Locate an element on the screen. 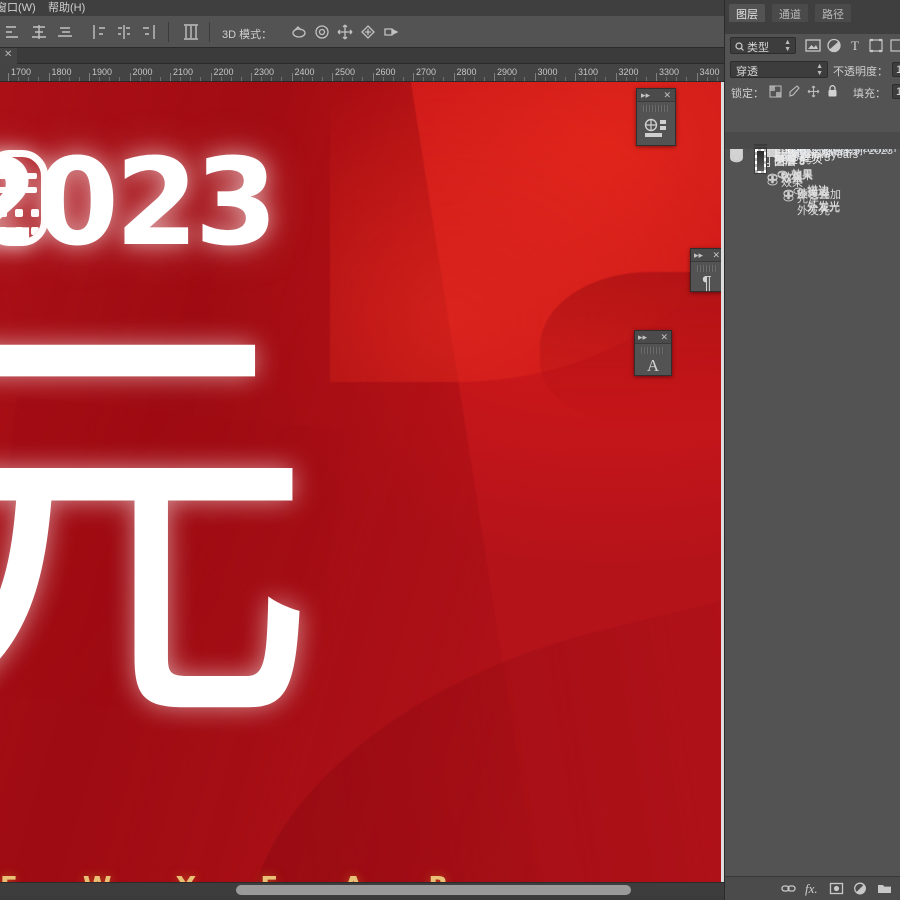 The height and width of the screenshot is (900, 900). layer-row: 图层 8 效果 光泽 is located at coordinates (812, 176).